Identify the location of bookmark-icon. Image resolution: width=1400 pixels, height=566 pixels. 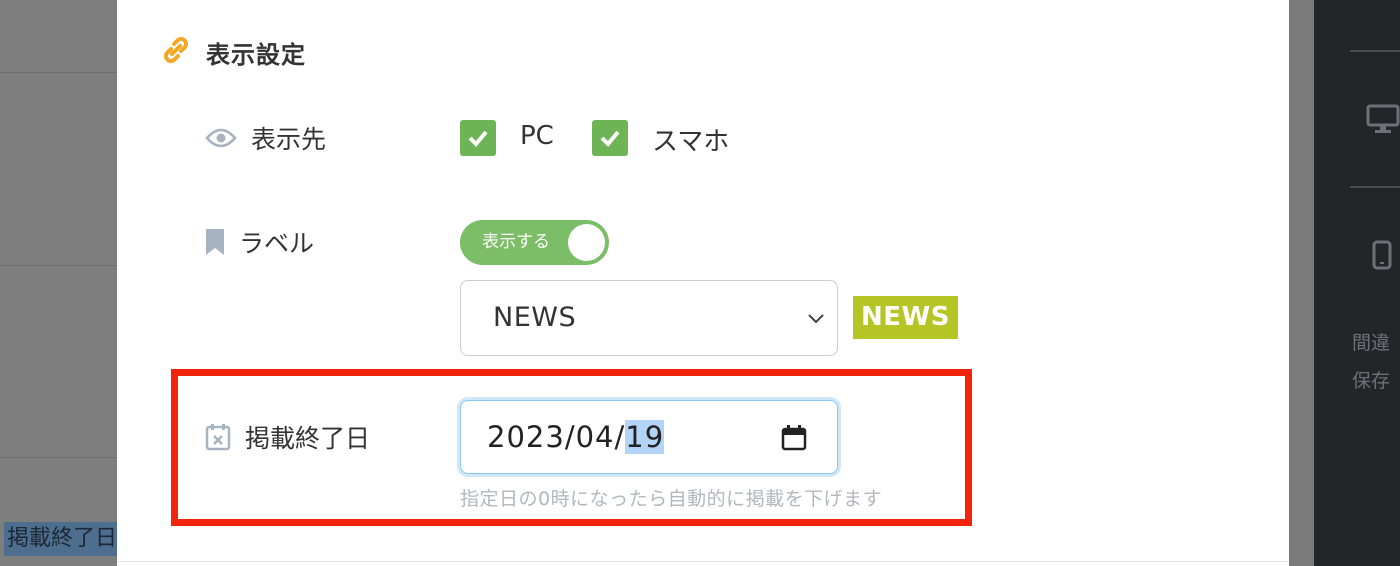
(215, 242).